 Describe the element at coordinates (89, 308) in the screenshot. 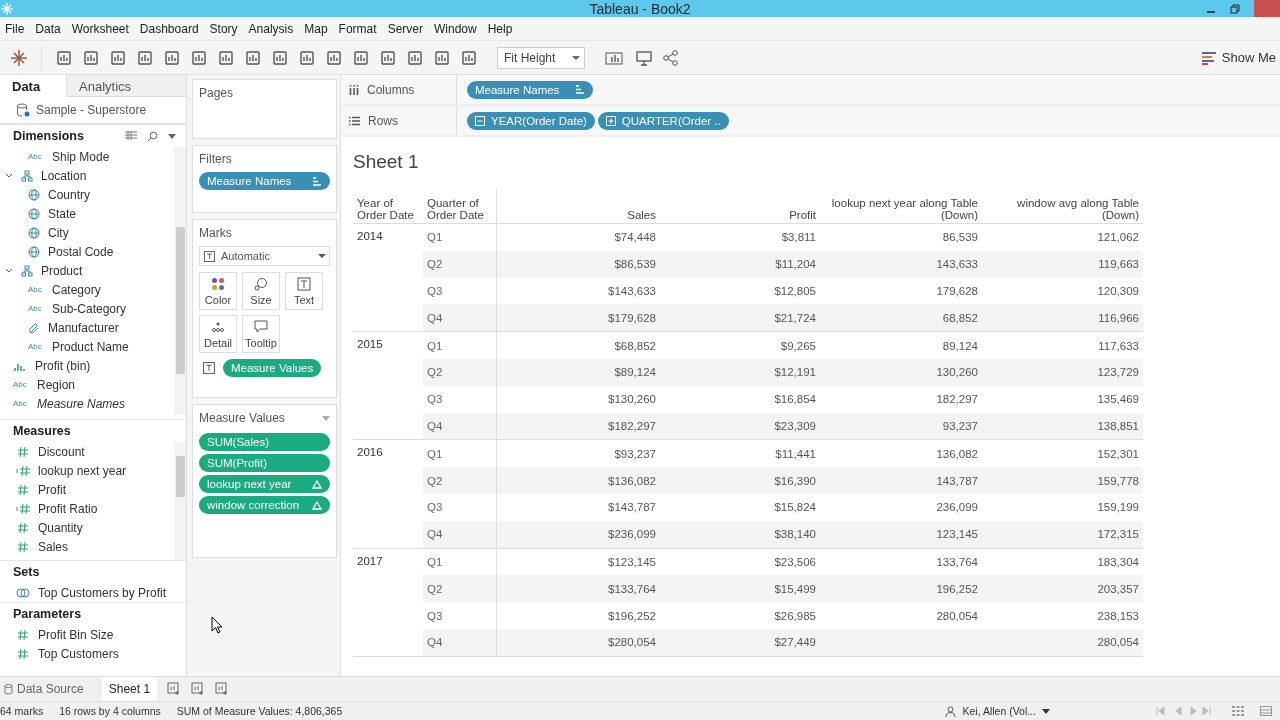

I see `field-name: Sub-Category` at that location.